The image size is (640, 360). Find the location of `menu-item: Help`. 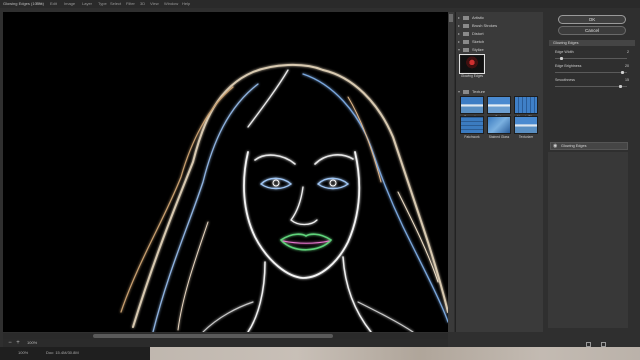

menu-item: Help is located at coordinates (186, 4).